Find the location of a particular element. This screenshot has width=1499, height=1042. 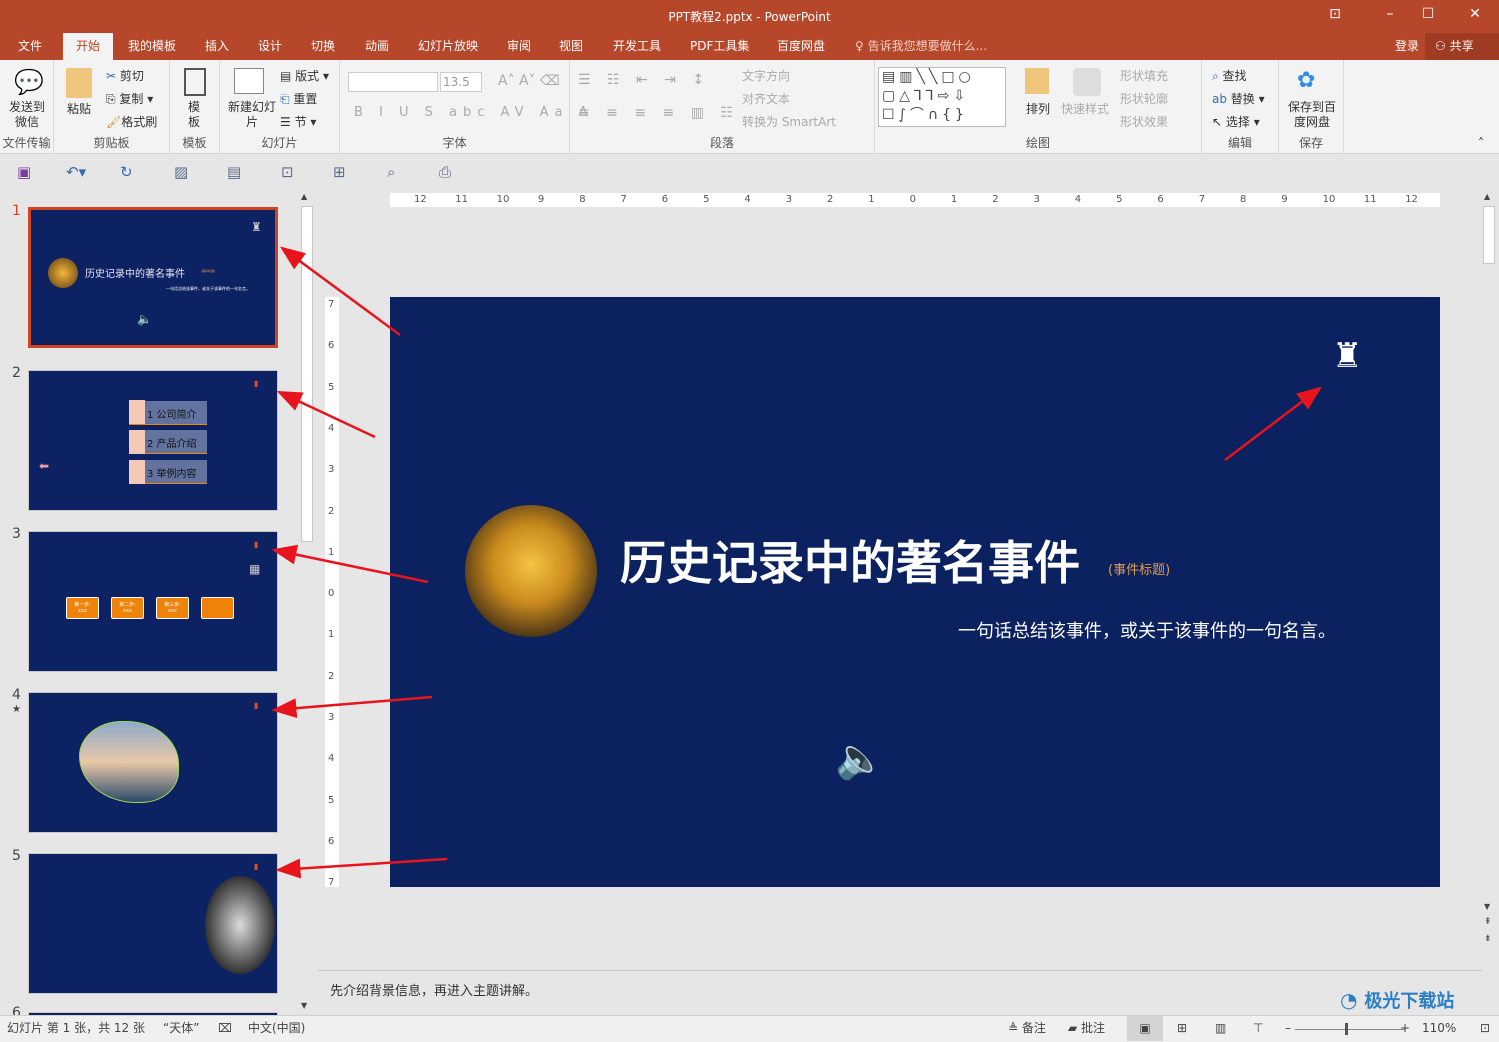

slide-sorter-icon: ⊞ is located at coordinates (1182, 1028).